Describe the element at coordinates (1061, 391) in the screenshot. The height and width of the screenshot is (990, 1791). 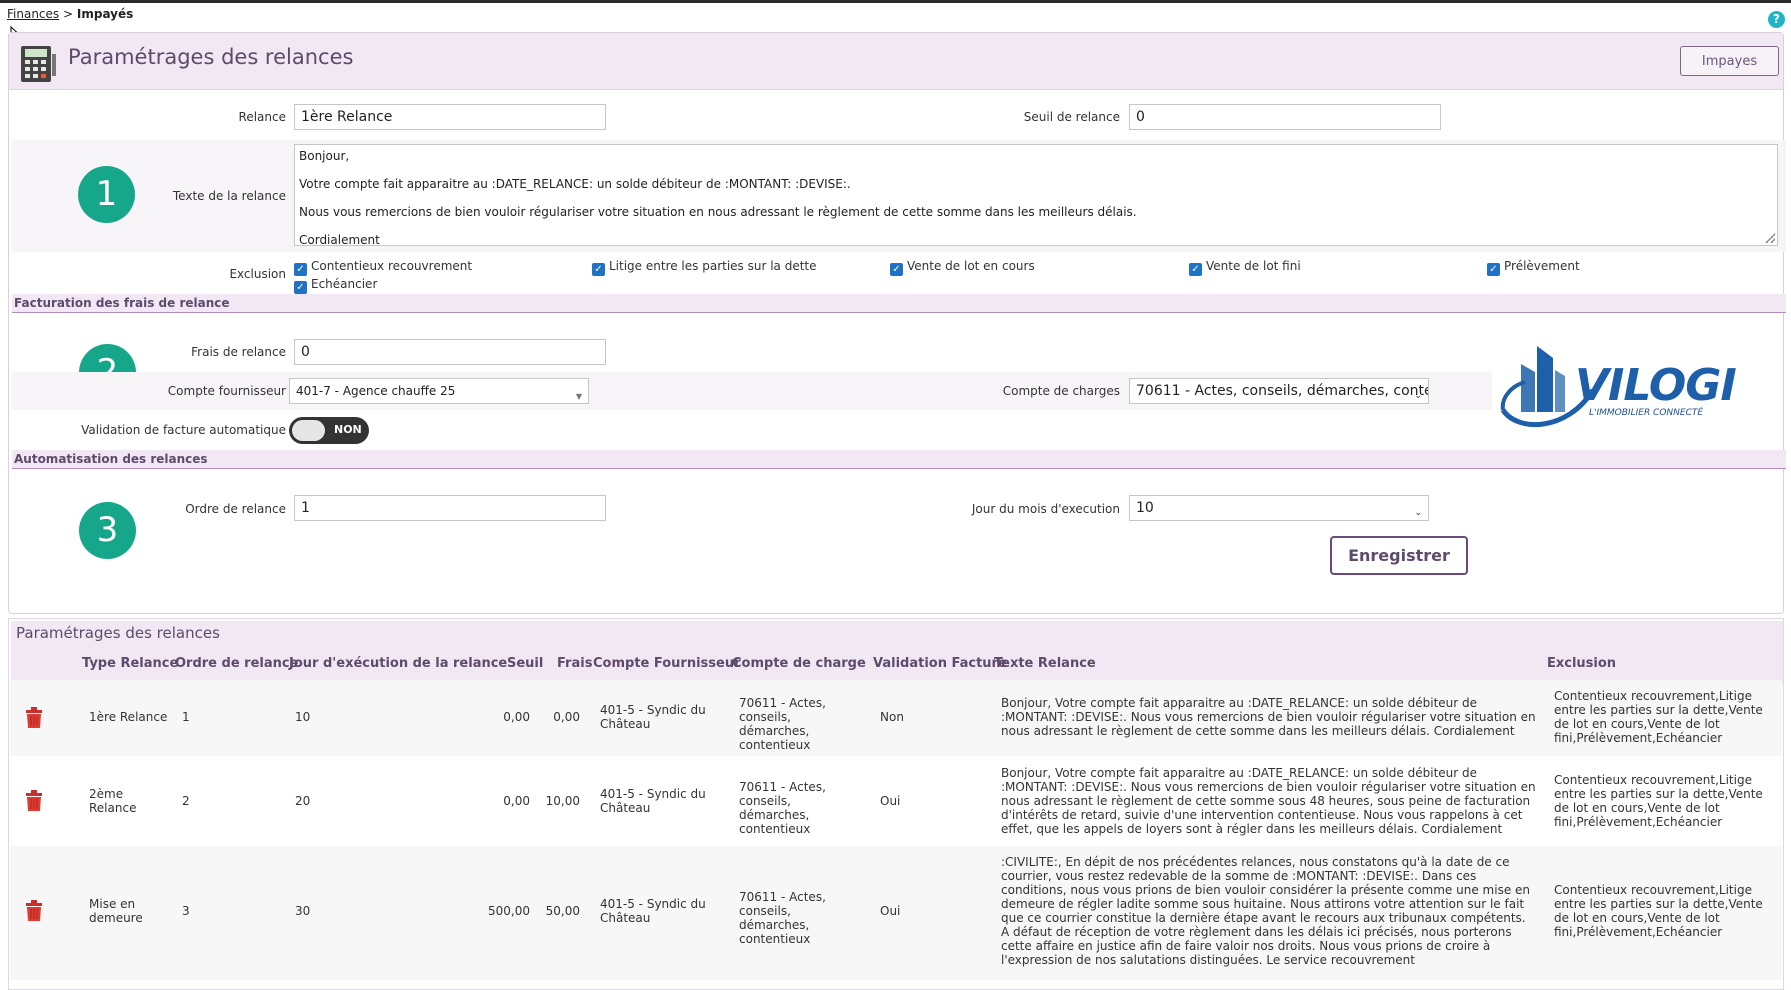
I see `charges-label: Compte de charges` at that location.